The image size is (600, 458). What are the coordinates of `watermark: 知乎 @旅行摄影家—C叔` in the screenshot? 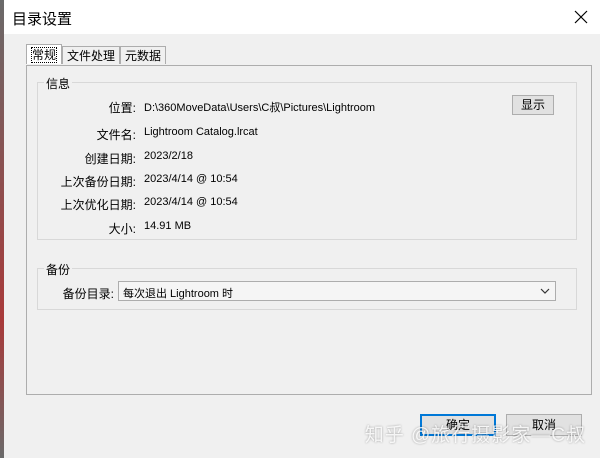 It's located at (475, 435).